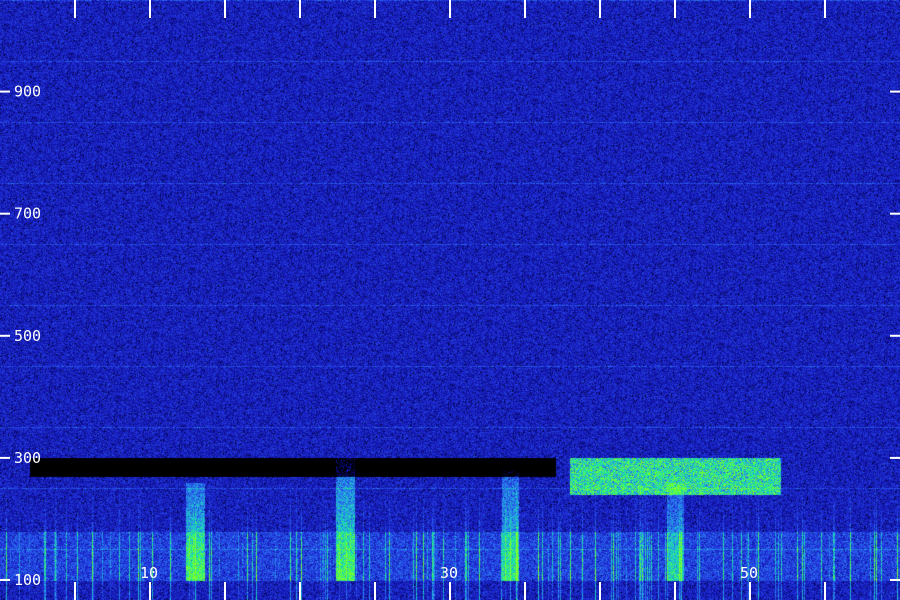 This screenshot has width=900, height=600. What do you see at coordinates (27, 336) in the screenshot?
I see `y-tick-label-500: 500` at bounding box center [27, 336].